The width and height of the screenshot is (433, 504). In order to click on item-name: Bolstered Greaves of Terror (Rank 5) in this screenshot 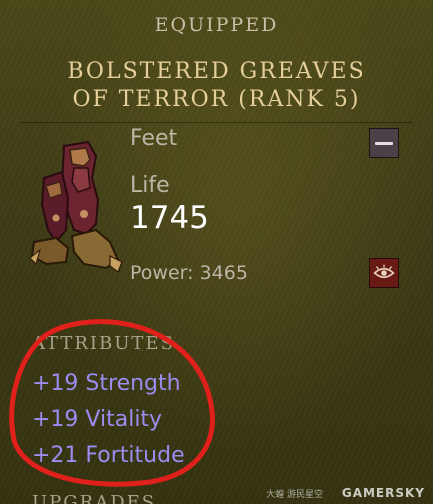, I will do `click(216, 86)`.